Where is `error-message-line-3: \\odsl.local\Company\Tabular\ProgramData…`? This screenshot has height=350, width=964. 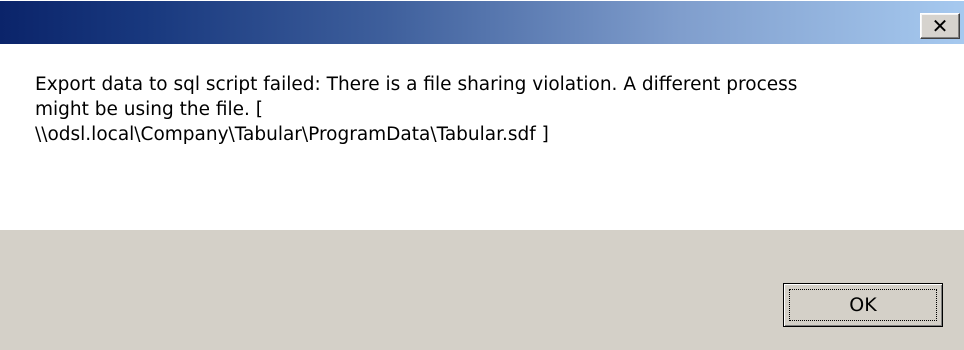
error-message-line-3: \\odsl.local\Company\Tabular\ProgramData… is located at coordinates (292, 134).